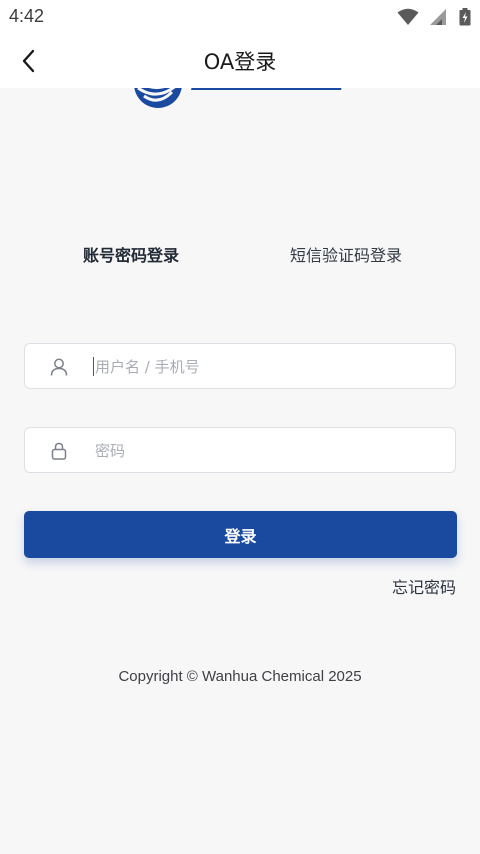  Describe the element at coordinates (131, 254) in the screenshot. I see `tab-account-password-login: 账号密码登录` at that location.